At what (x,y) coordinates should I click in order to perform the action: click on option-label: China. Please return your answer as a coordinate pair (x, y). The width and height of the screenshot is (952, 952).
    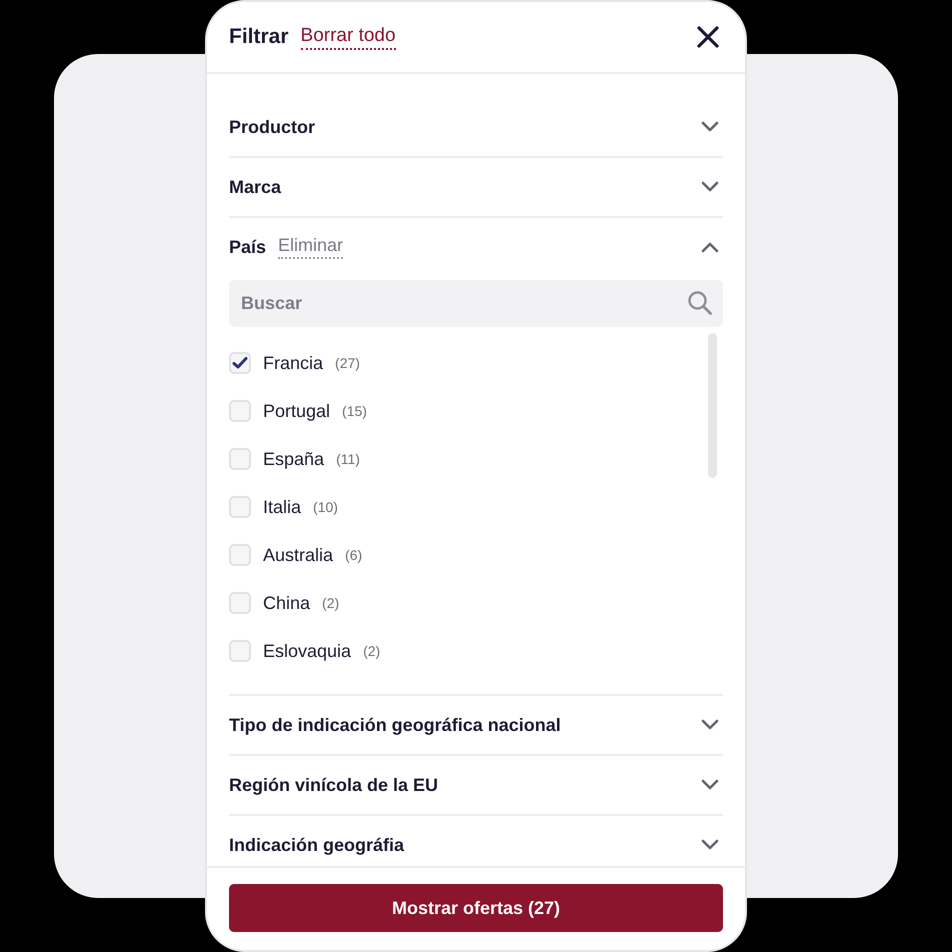
    Looking at the image, I should click on (286, 603).